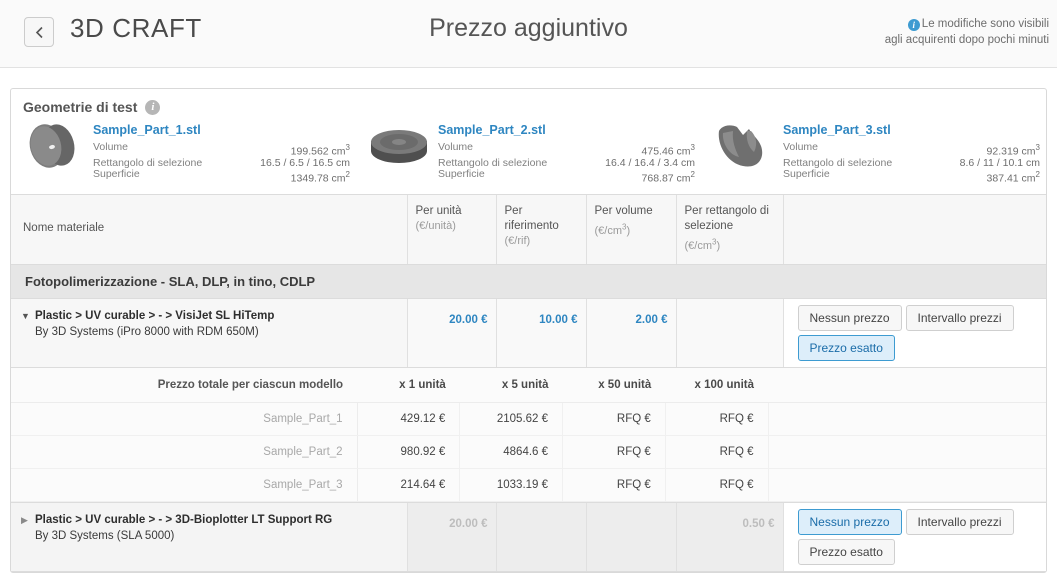  I want to click on volume-exponent: 3, so click(692, 147).